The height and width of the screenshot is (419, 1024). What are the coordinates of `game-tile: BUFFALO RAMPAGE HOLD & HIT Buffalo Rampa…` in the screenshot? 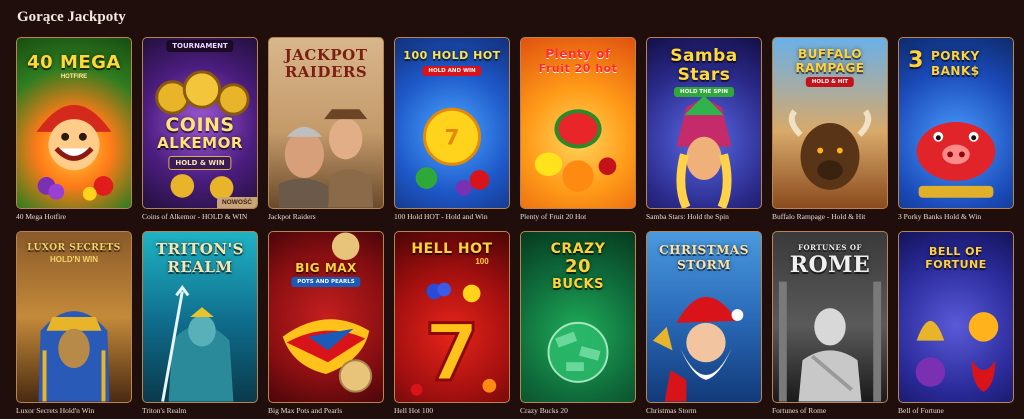 It's located at (830, 129).